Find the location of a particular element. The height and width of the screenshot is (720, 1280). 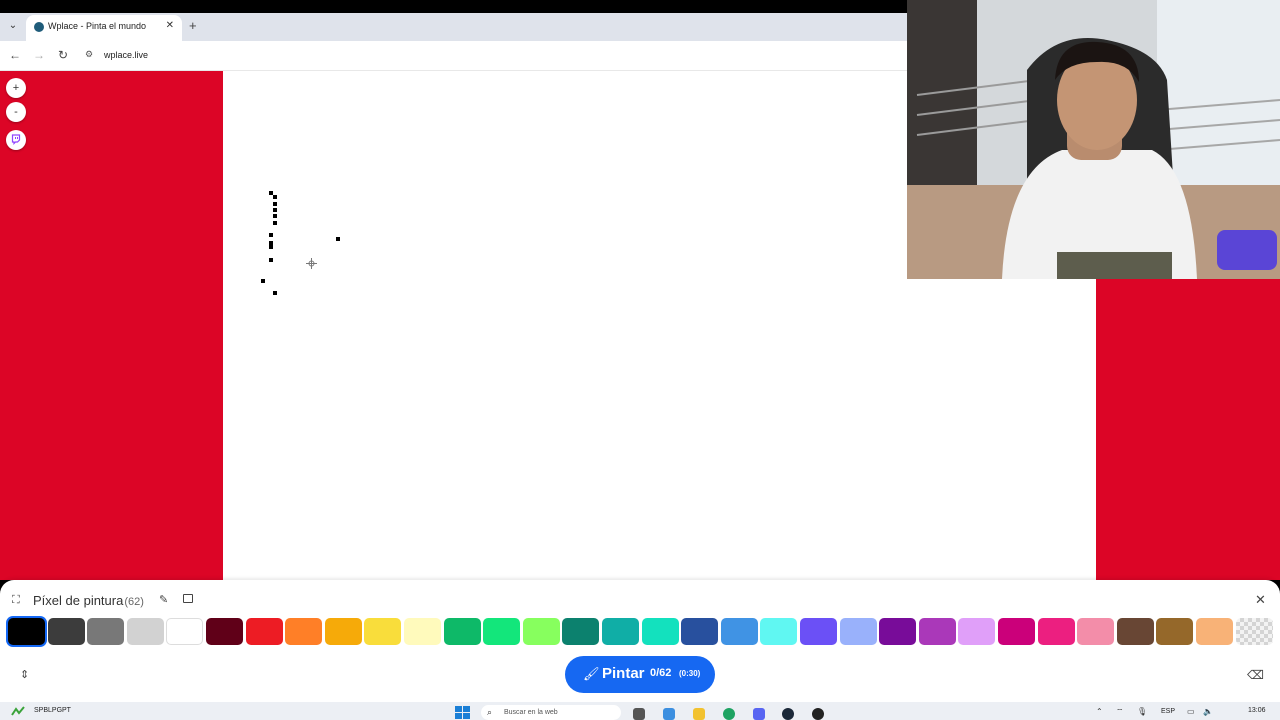

brush-icon: 🖌 is located at coordinates (591, 673).